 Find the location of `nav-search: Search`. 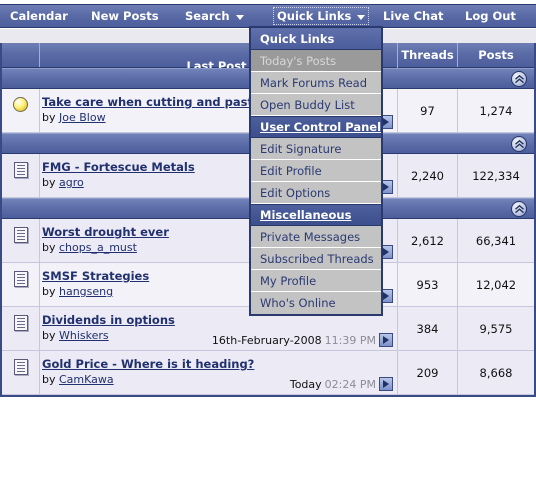

nav-search: Search is located at coordinates (214, 16).